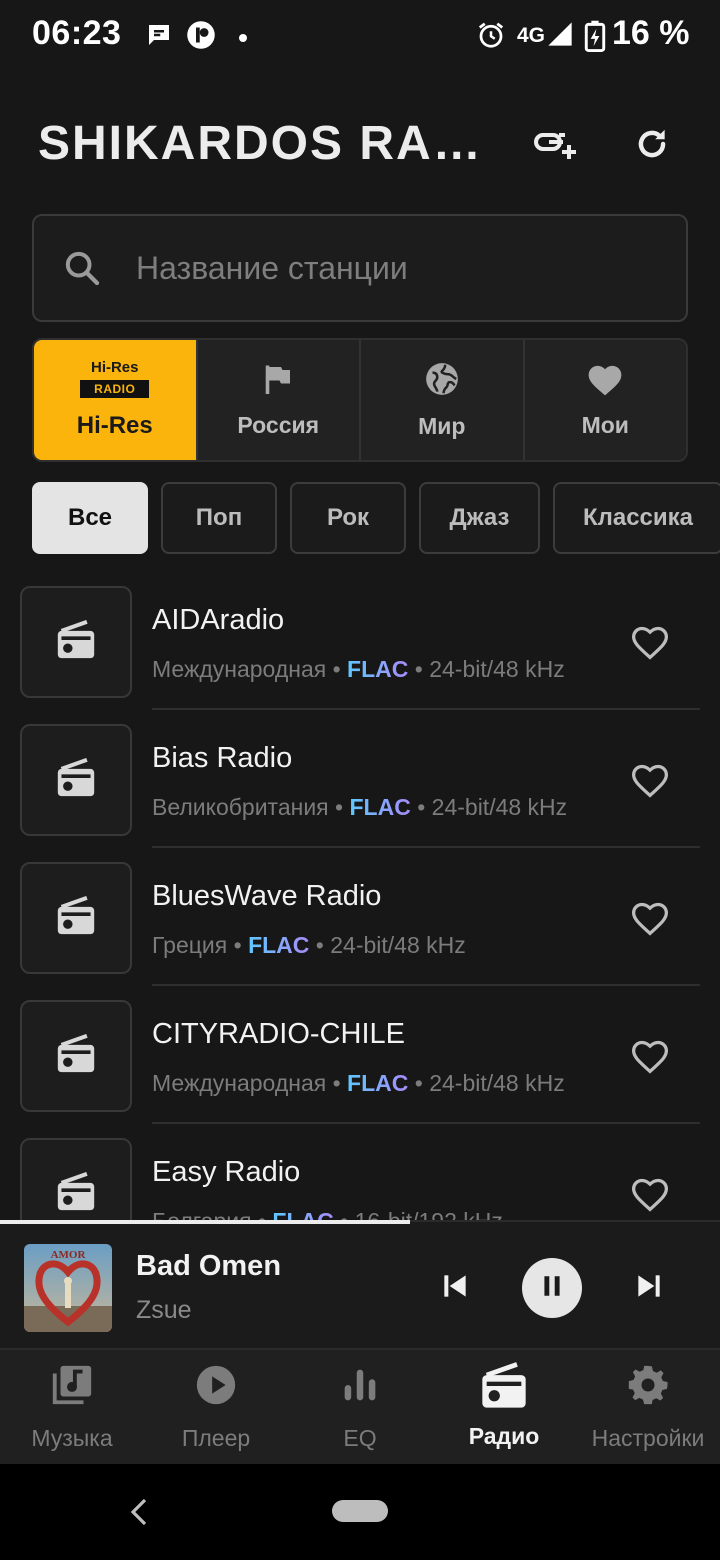 This screenshot has height=1560, width=720. I want to click on system-navigation-bar, so click(360, 1512).